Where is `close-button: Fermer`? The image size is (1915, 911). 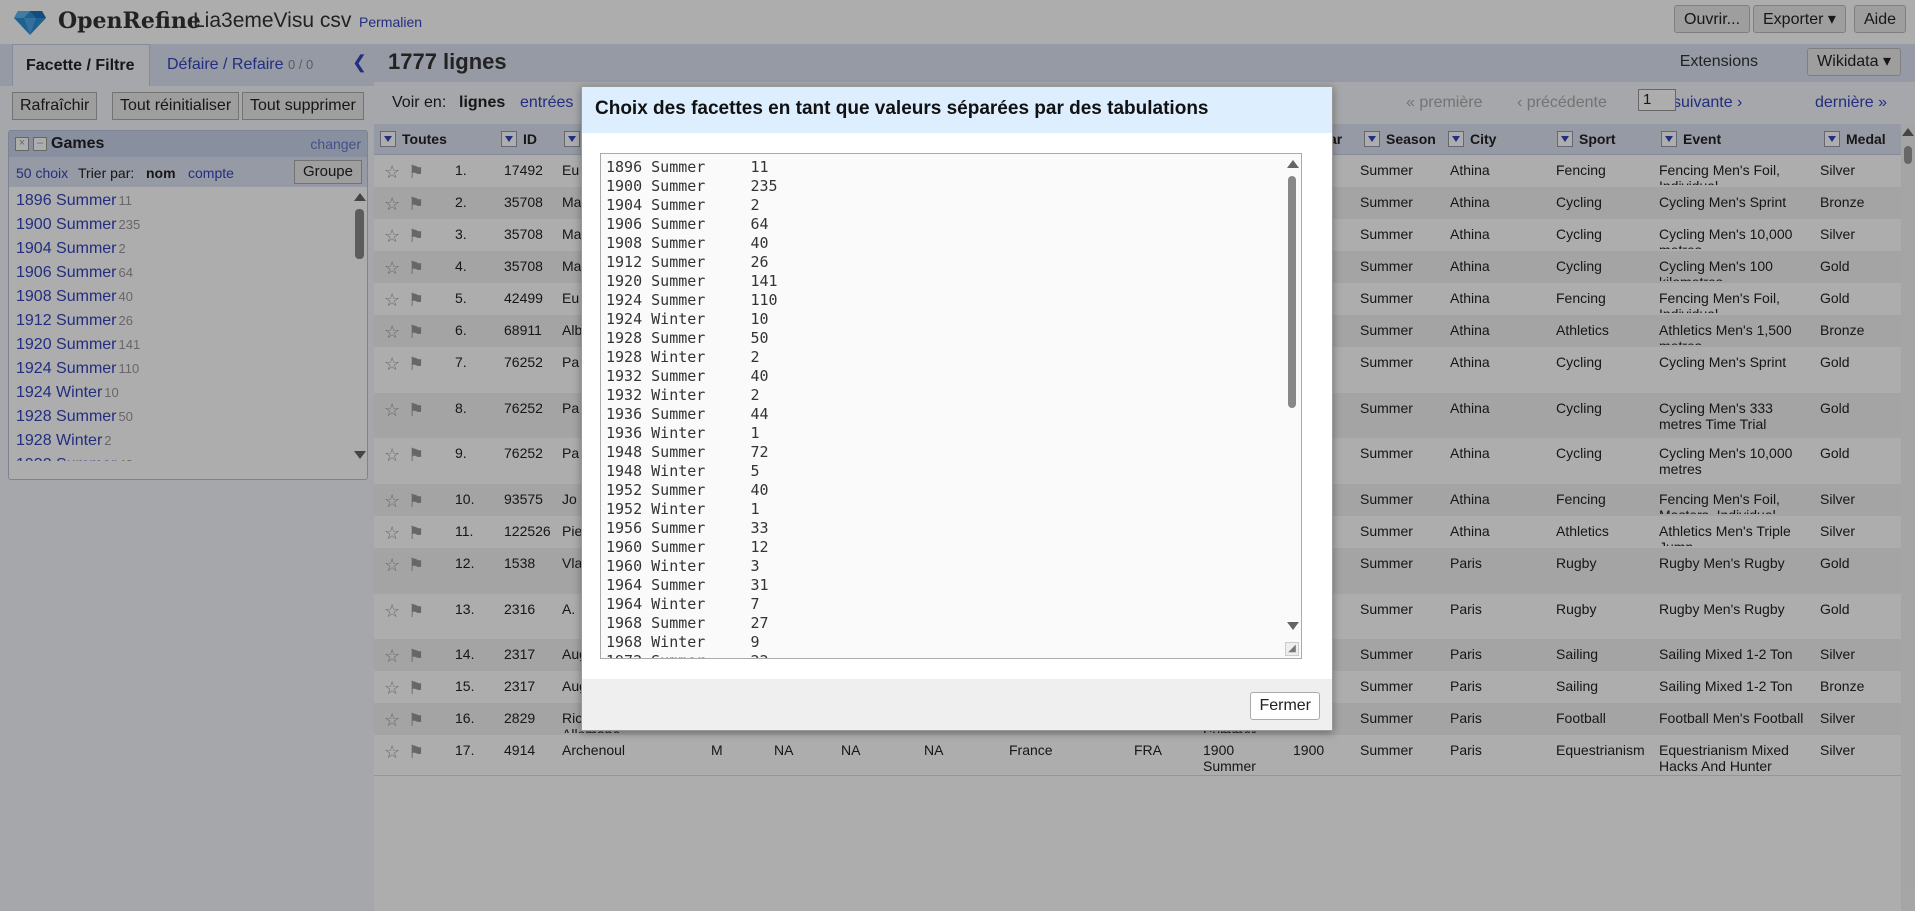 close-button: Fermer is located at coordinates (1285, 706).